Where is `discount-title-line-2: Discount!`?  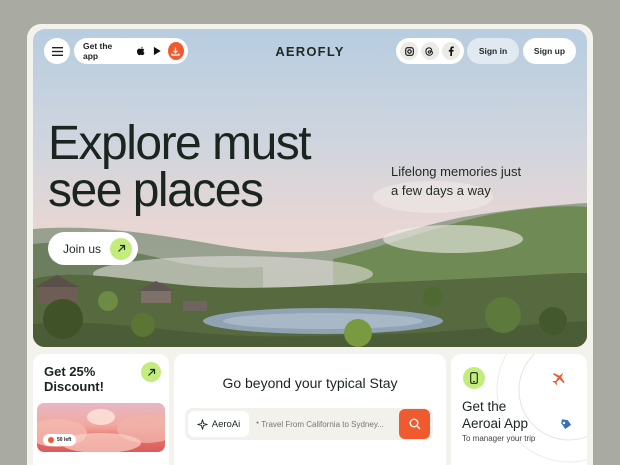
discount-title-line-2: Discount! is located at coordinates (74, 386).